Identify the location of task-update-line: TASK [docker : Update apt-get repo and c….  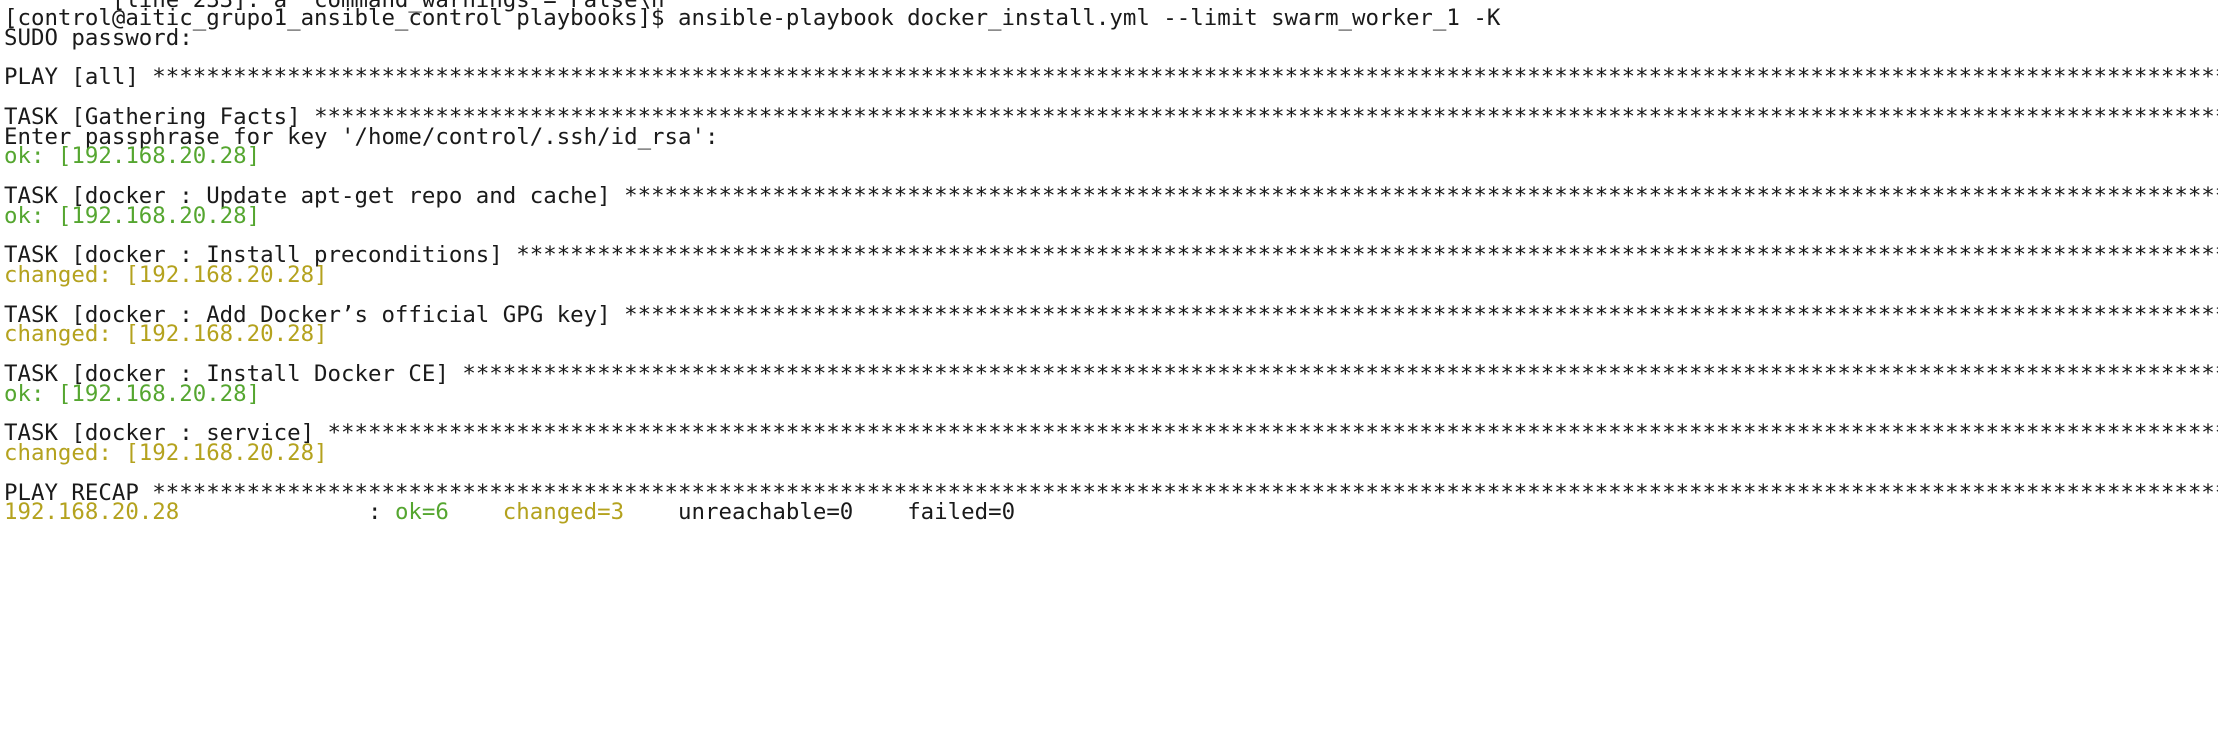
(1111, 196).